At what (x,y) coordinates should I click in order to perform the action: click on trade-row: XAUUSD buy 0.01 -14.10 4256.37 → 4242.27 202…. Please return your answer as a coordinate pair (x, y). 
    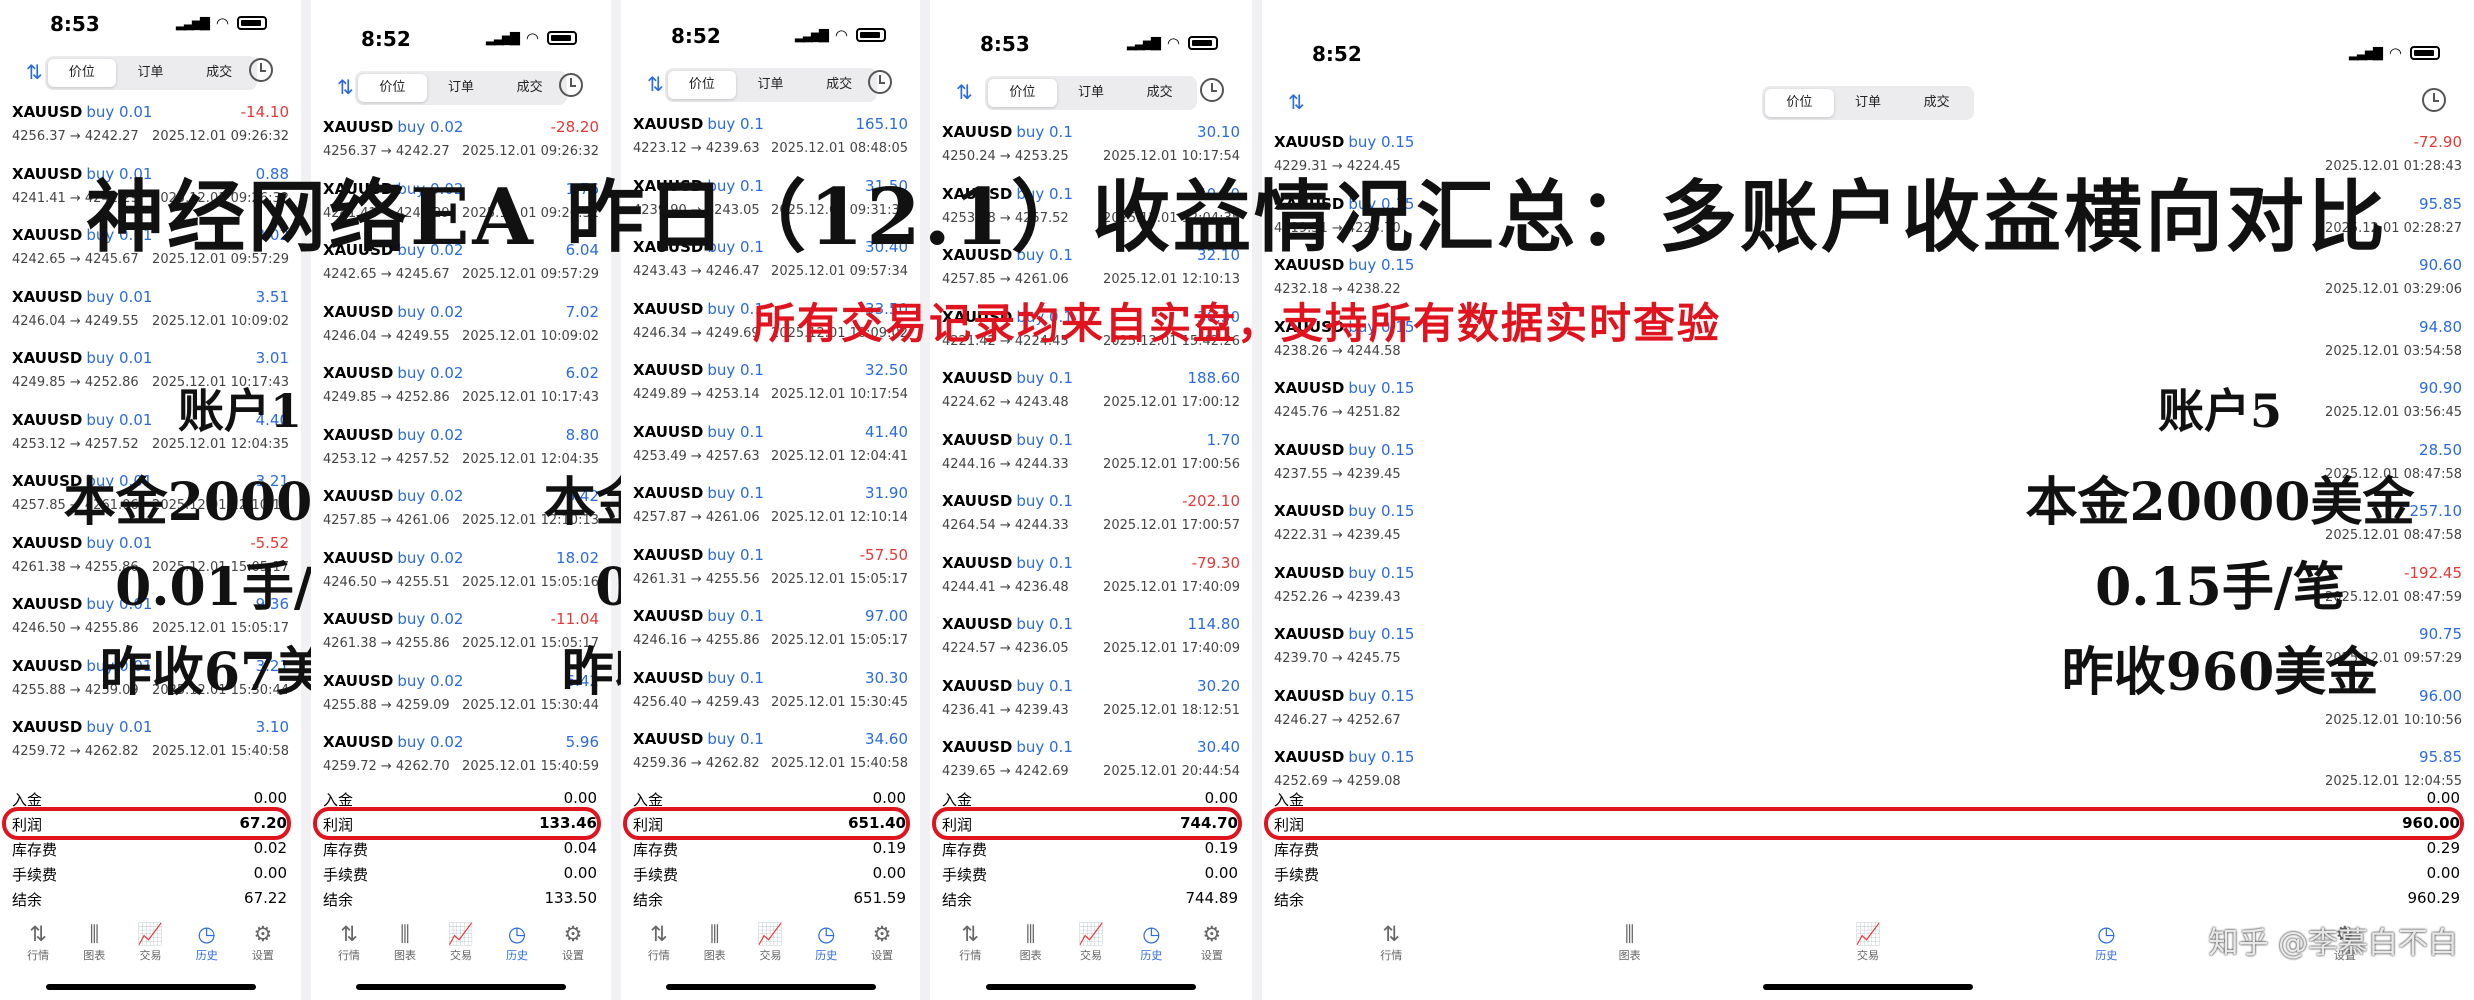
    Looking at the image, I should click on (150, 128).